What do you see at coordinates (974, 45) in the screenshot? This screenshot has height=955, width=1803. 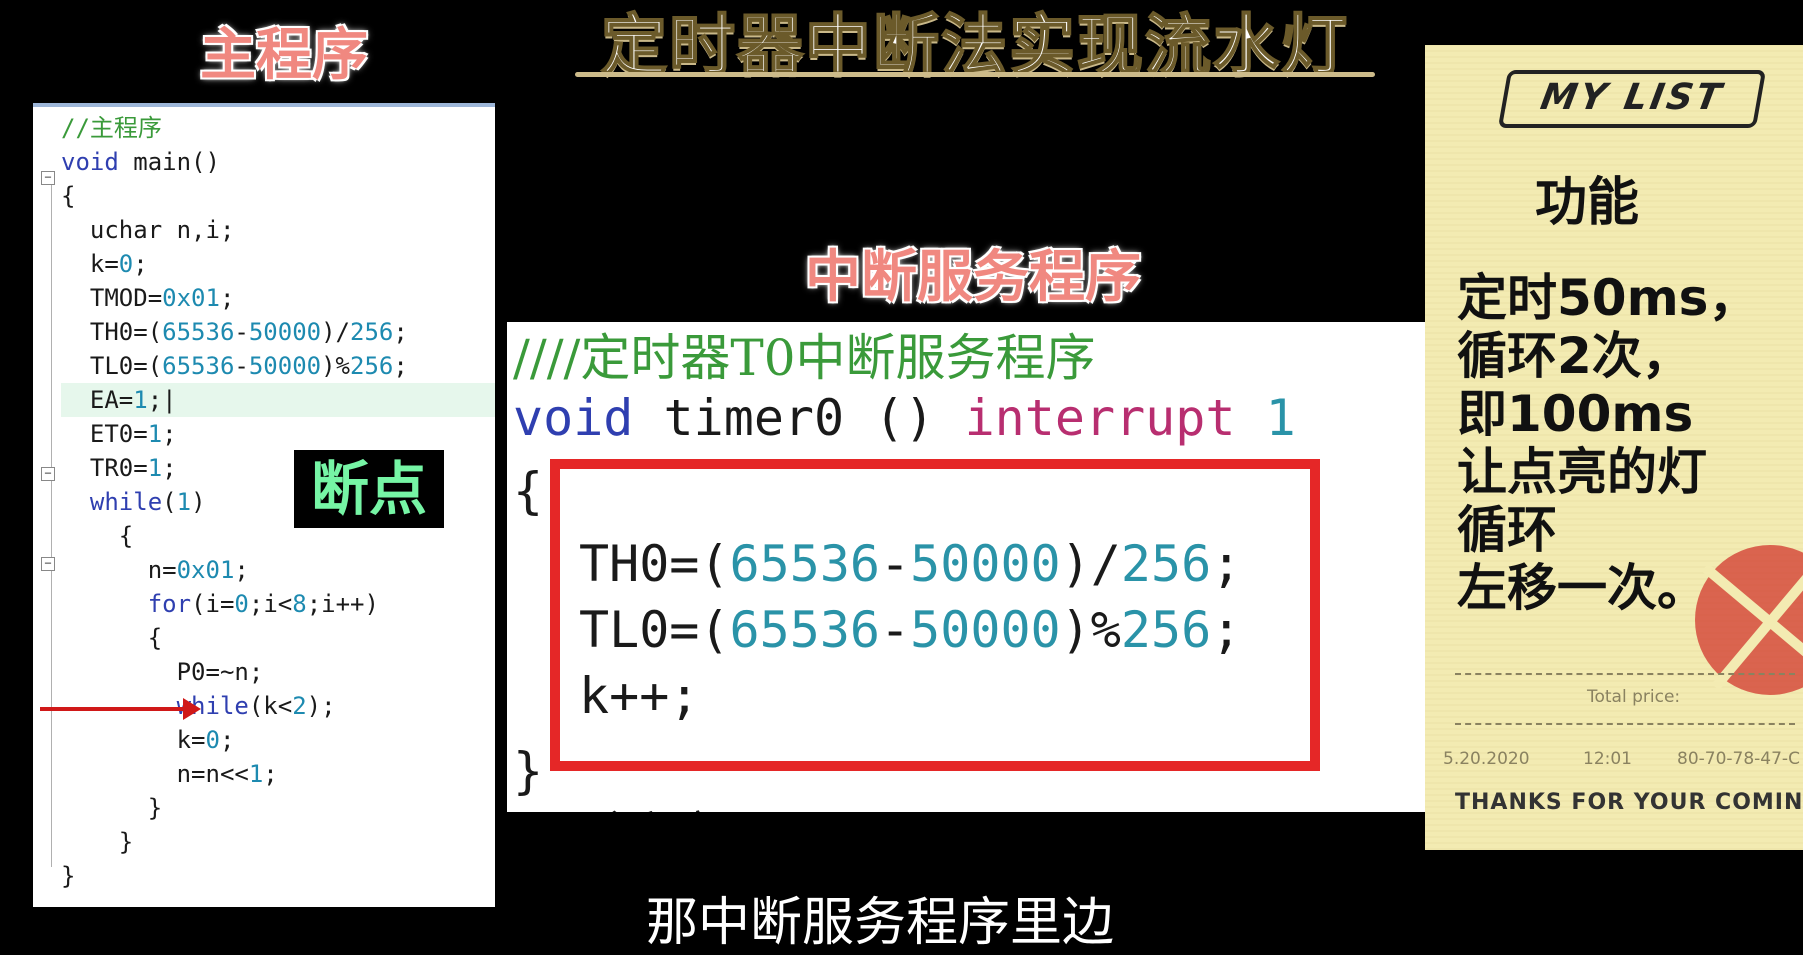 I see `page-title: 定时器中断法实现流水灯` at bounding box center [974, 45].